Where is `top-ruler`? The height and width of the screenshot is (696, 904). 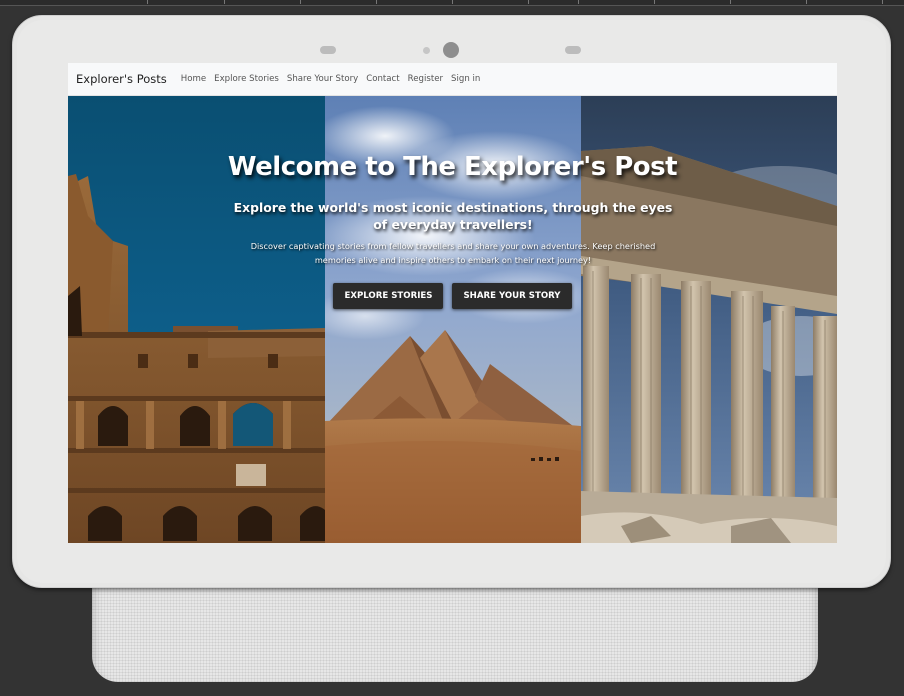 top-ruler is located at coordinates (452, 3).